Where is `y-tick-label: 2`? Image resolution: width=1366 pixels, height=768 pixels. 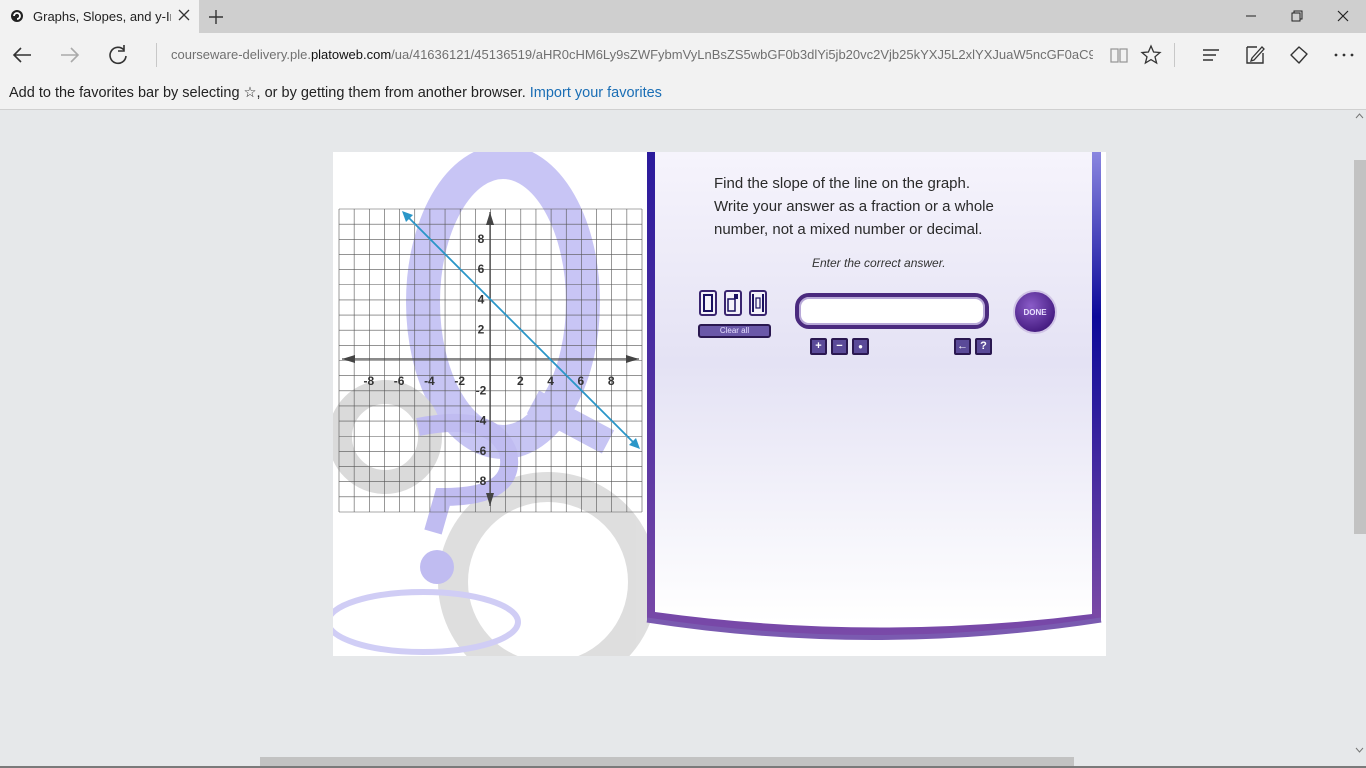
y-tick-label: 2 is located at coordinates (481, 330).